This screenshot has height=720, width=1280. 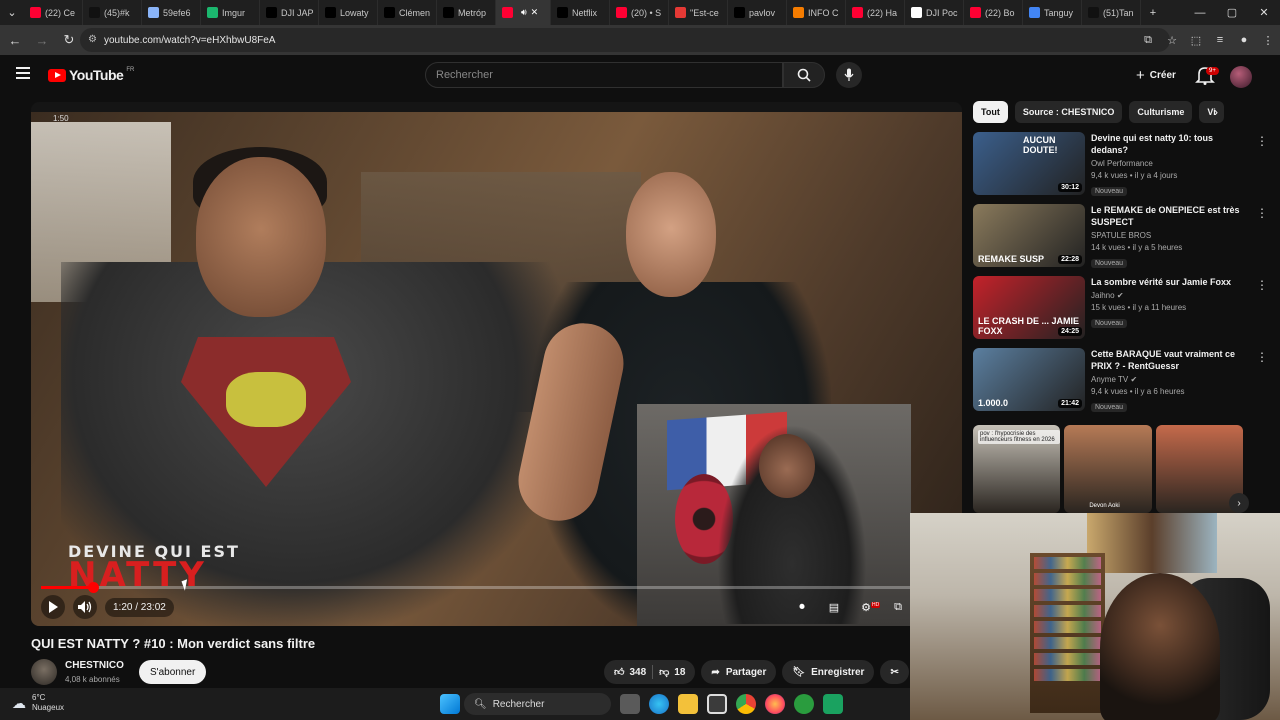 What do you see at coordinates (112, 12) in the screenshot?
I see `browser-tab: (45)#k` at bounding box center [112, 12].